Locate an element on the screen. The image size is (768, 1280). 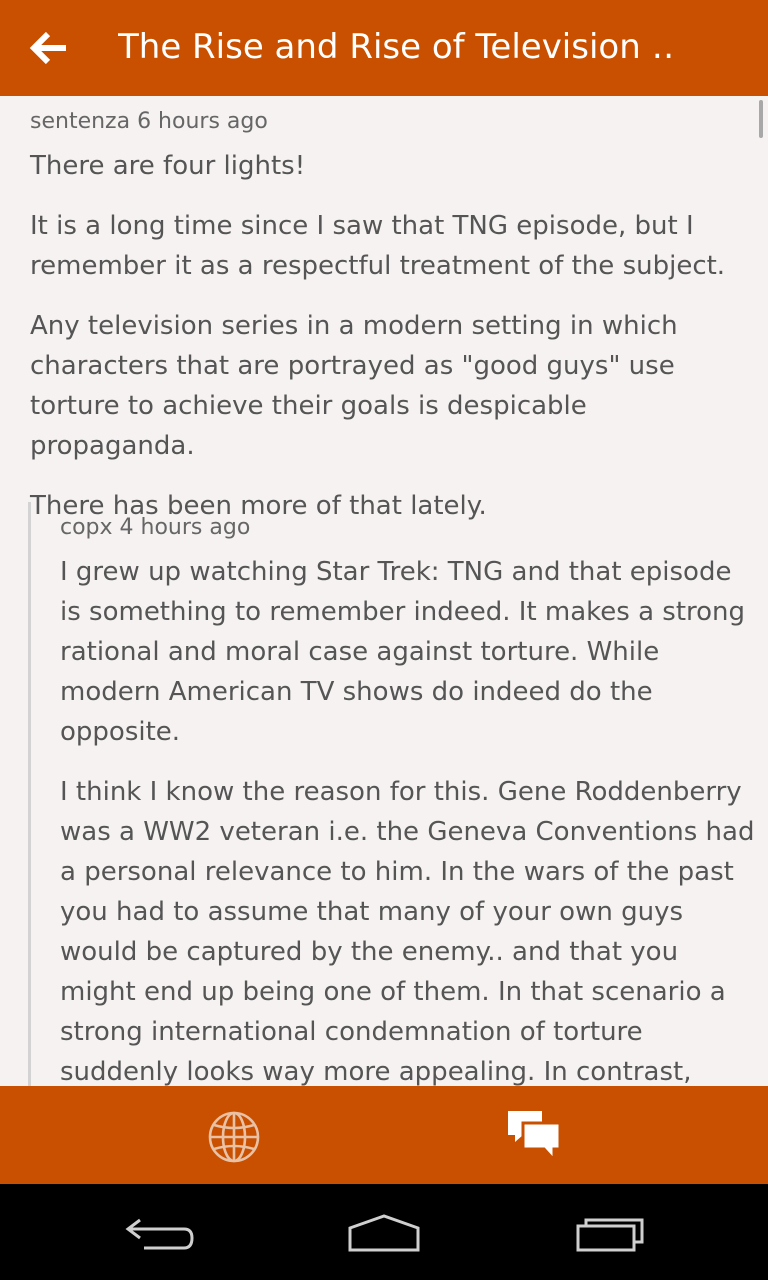
chat-bubbles-icon is located at coordinates (535, 1137).